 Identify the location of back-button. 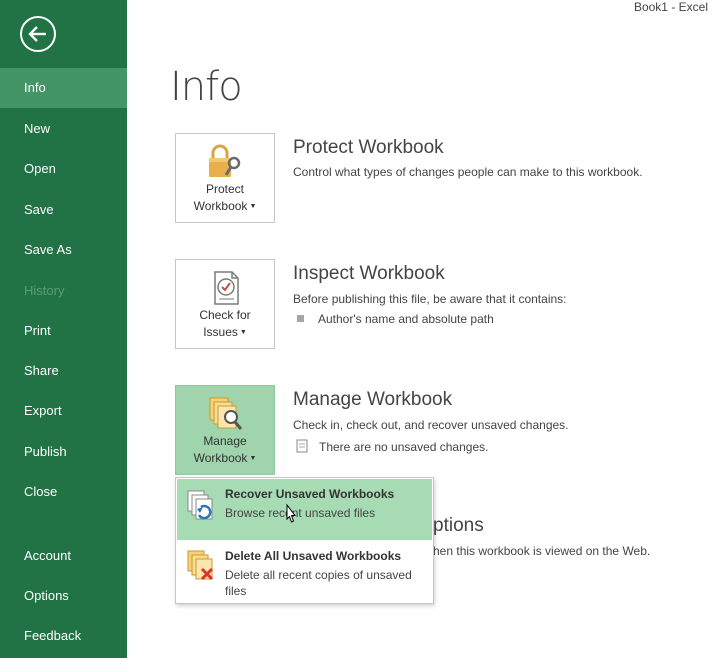
(38, 34).